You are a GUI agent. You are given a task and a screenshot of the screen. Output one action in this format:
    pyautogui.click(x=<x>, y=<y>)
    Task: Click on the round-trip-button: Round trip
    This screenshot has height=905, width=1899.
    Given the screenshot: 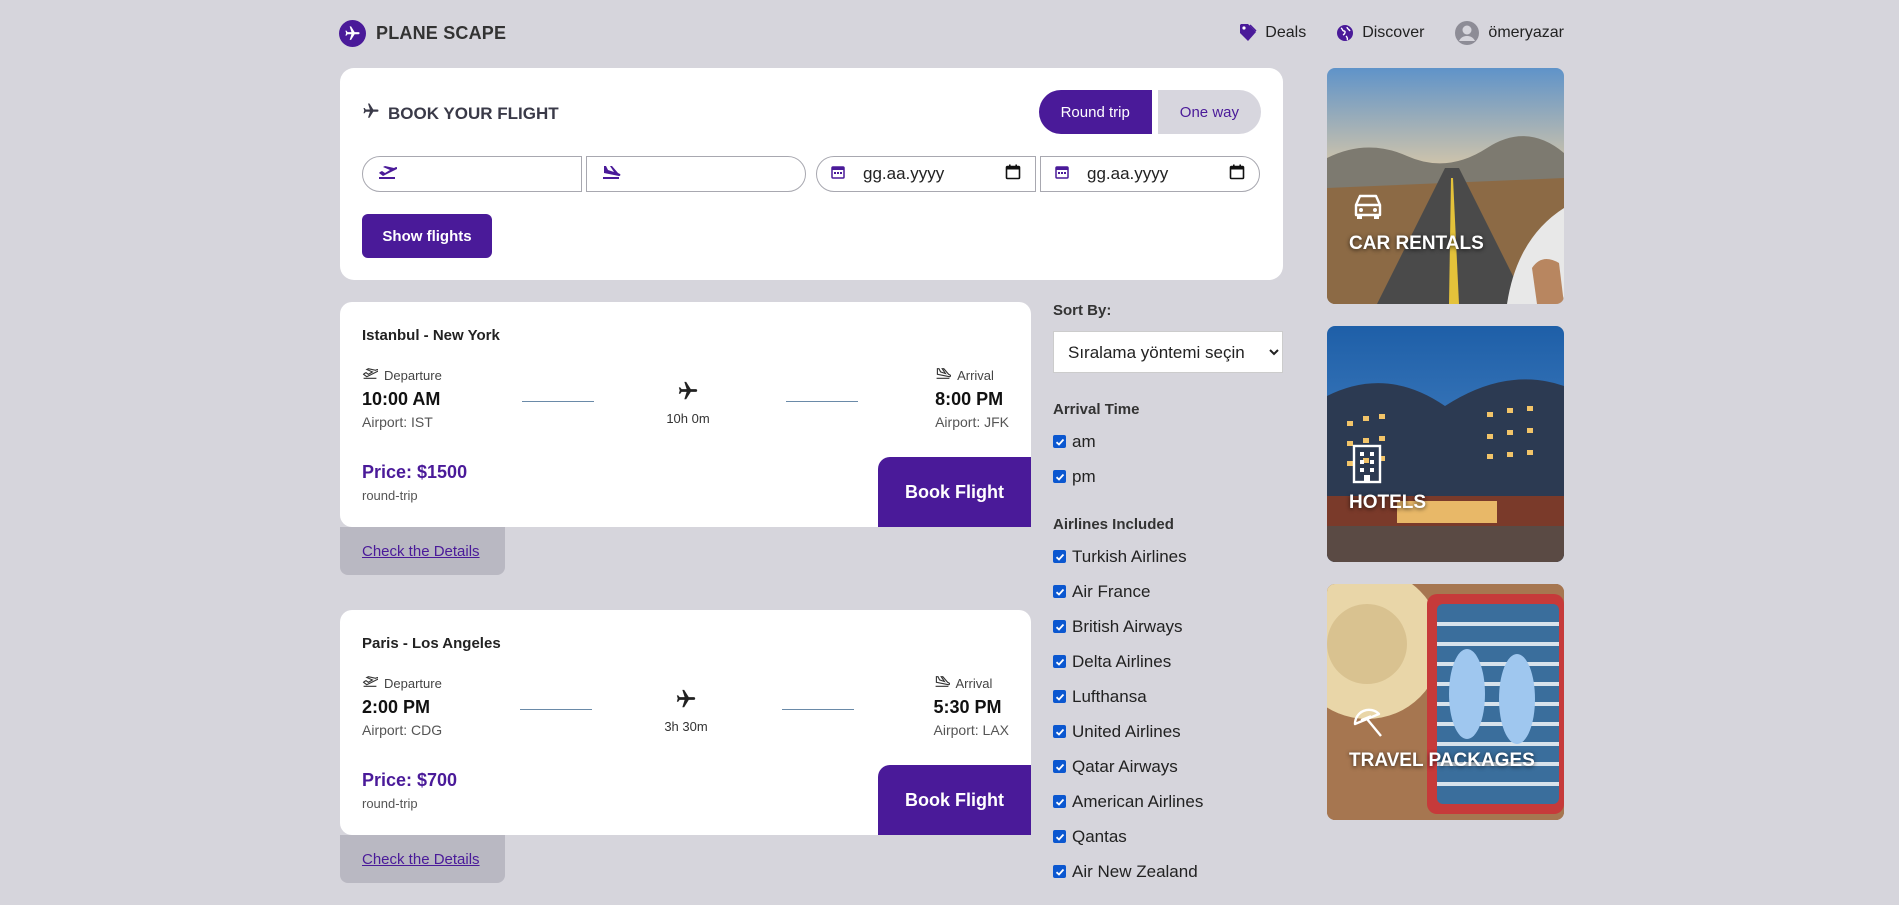 What is the action you would take?
    pyautogui.click(x=1095, y=112)
    